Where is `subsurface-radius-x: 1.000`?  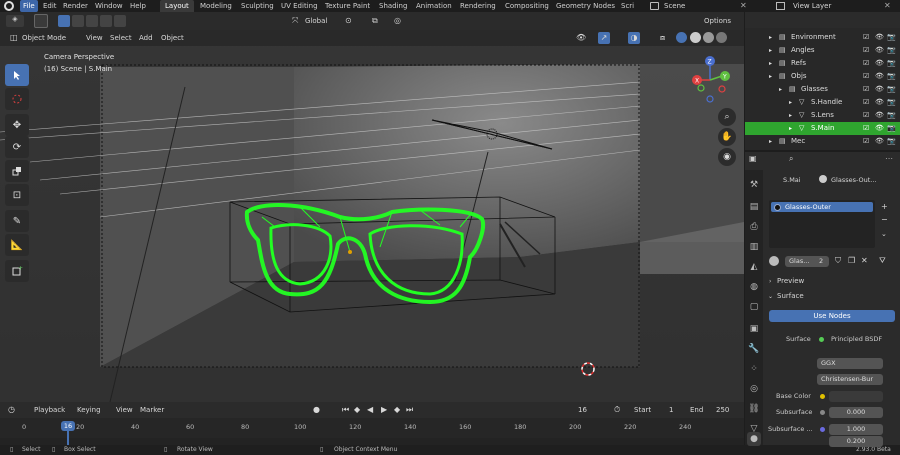 subsurface-radius-x: 1.000 is located at coordinates (856, 429).